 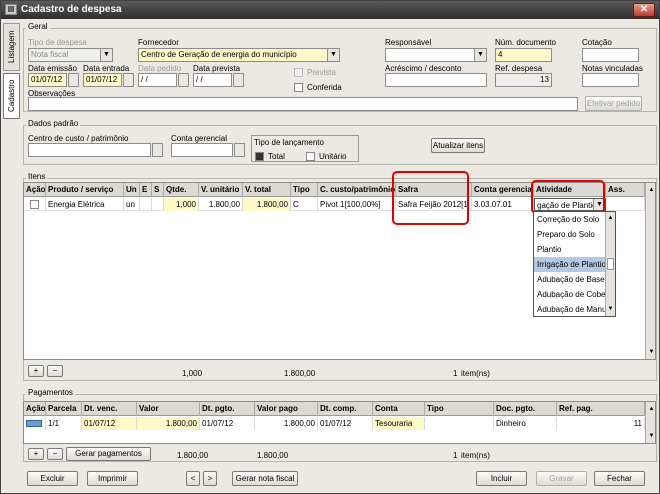 I want to click on fechar-button: Fechar, so click(x=619, y=478).